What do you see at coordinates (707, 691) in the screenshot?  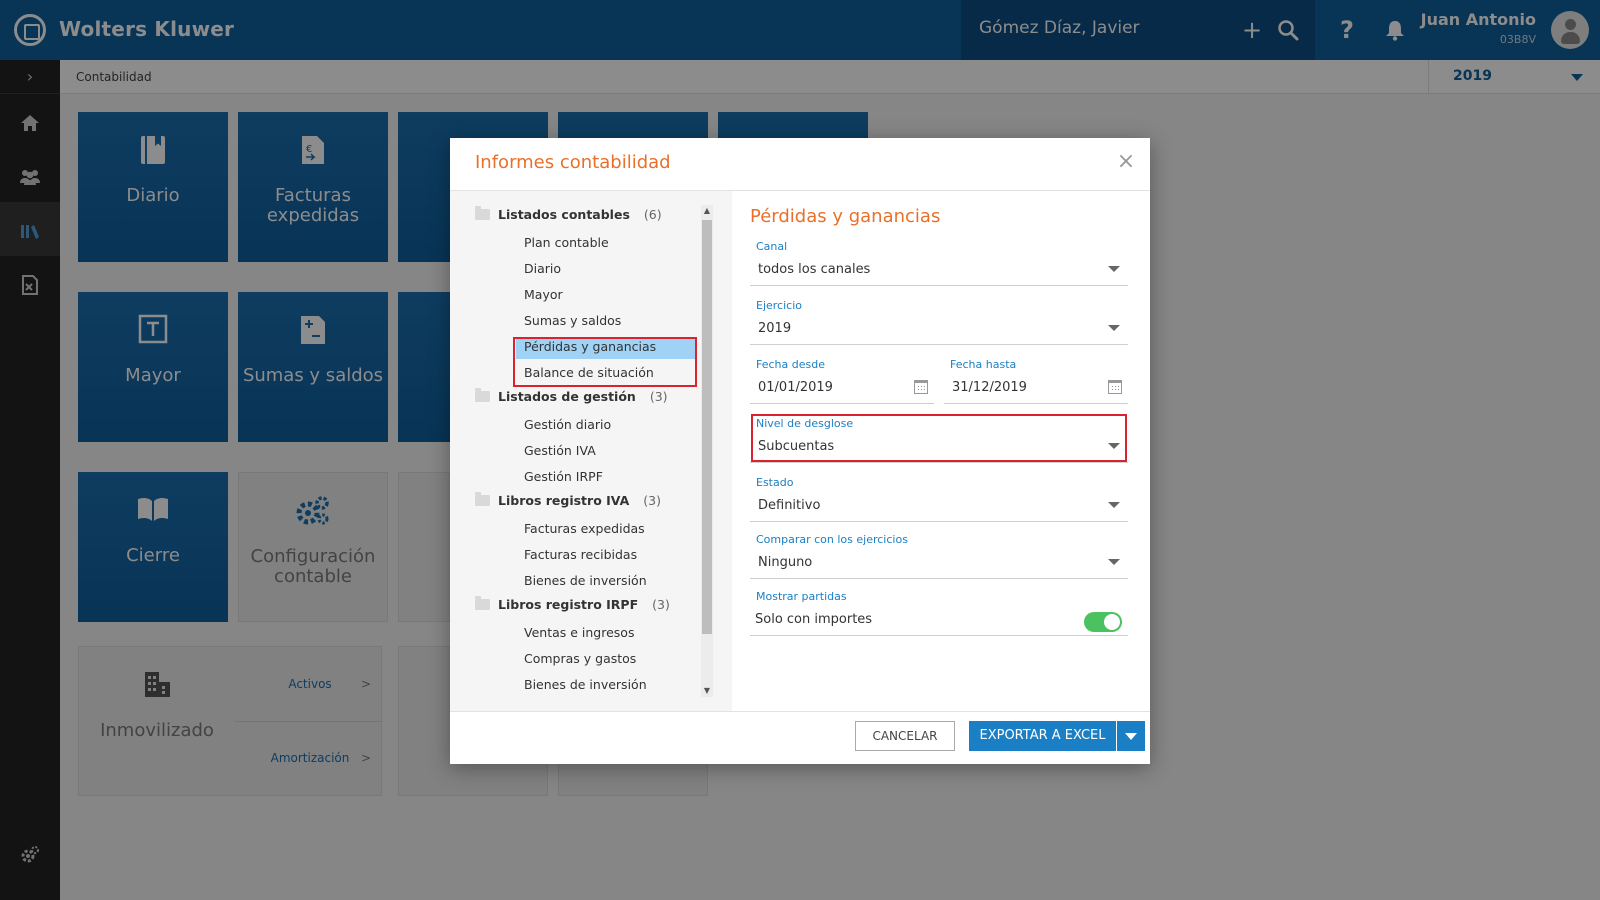 I see `scroll-down-icon: ▼` at bounding box center [707, 691].